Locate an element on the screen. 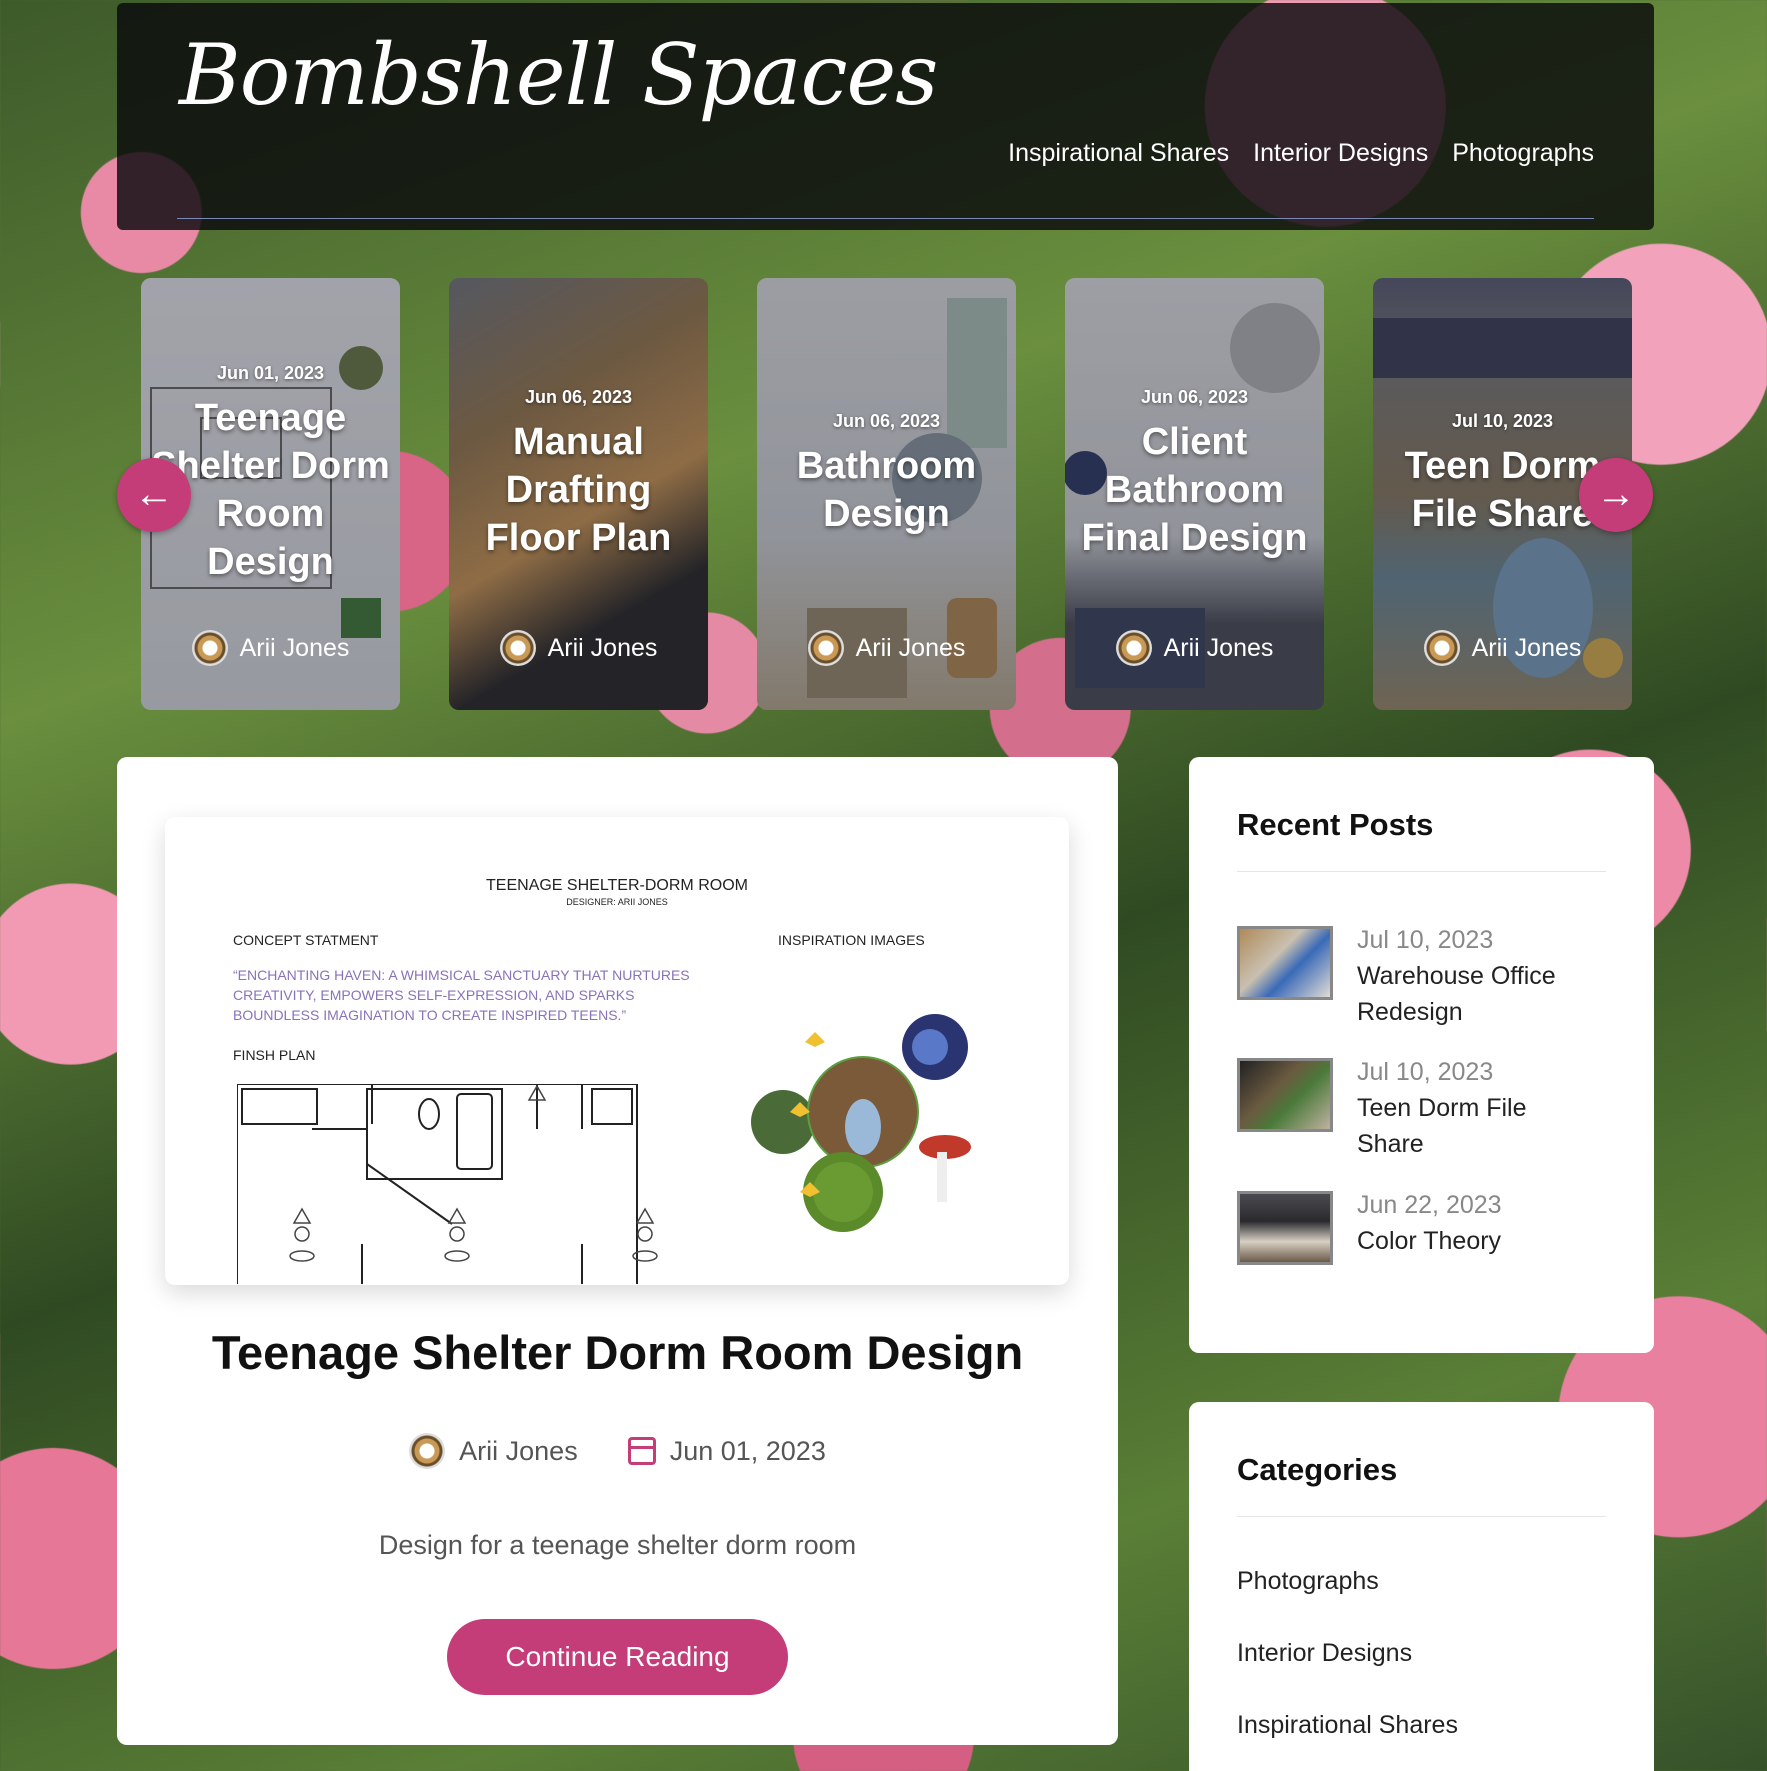  card-title: Manual Drafting Floor Plan is located at coordinates (578, 490).